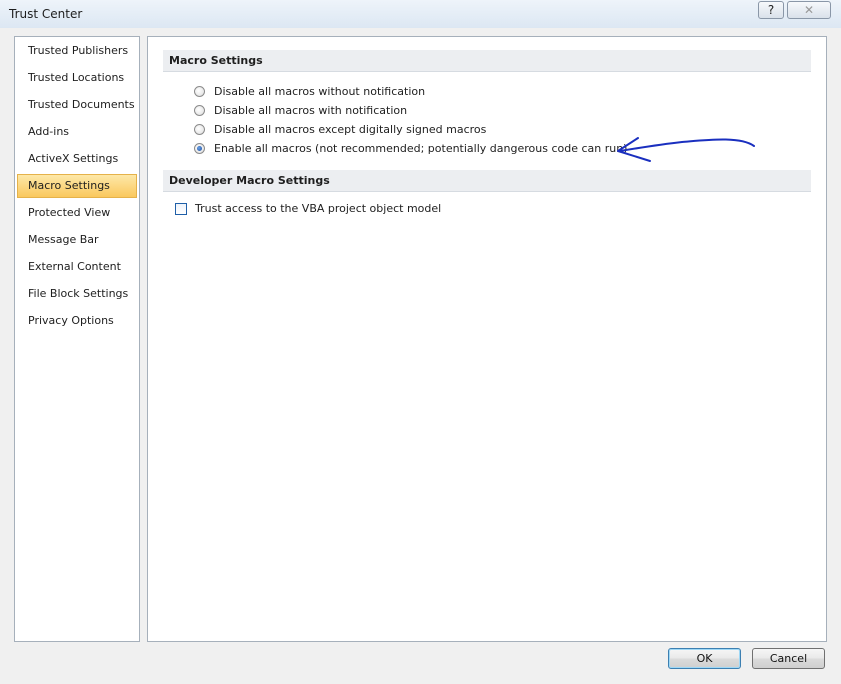  Describe the element at coordinates (77, 240) in the screenshot. I see `sidebar-item-message-bar: Message Bar` at that location.